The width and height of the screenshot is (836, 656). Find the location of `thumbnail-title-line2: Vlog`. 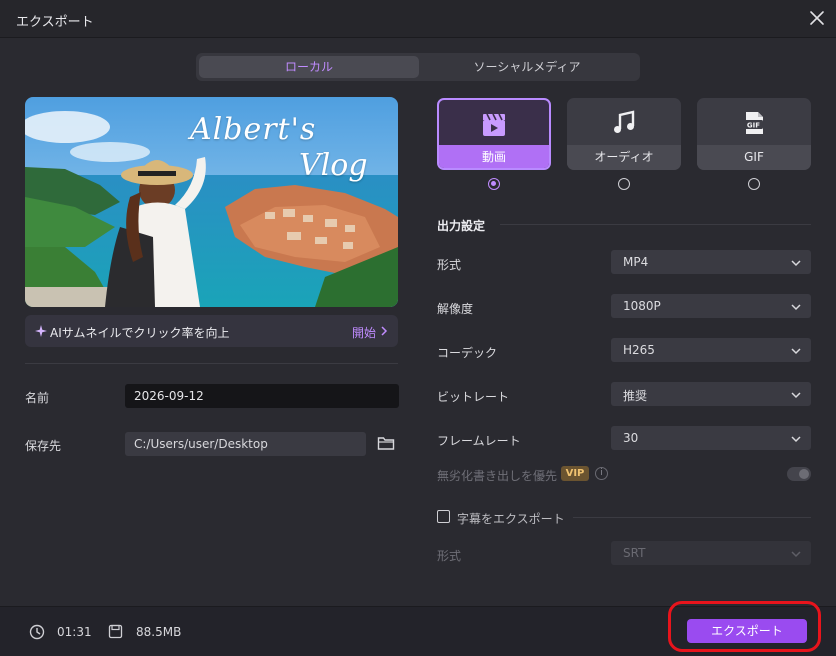

thumbnail-title-line2: Vlog is located at coordinates (333, 165).